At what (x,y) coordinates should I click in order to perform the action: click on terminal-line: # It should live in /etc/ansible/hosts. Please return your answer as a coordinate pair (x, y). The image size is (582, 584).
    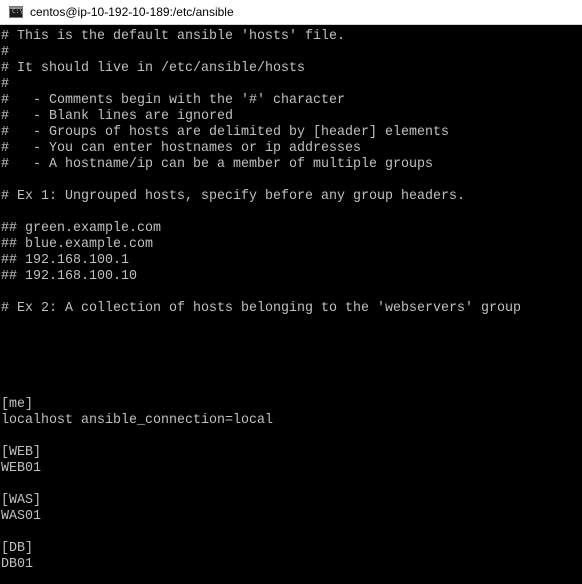
    Looking at the image, I should click on (153, 68).